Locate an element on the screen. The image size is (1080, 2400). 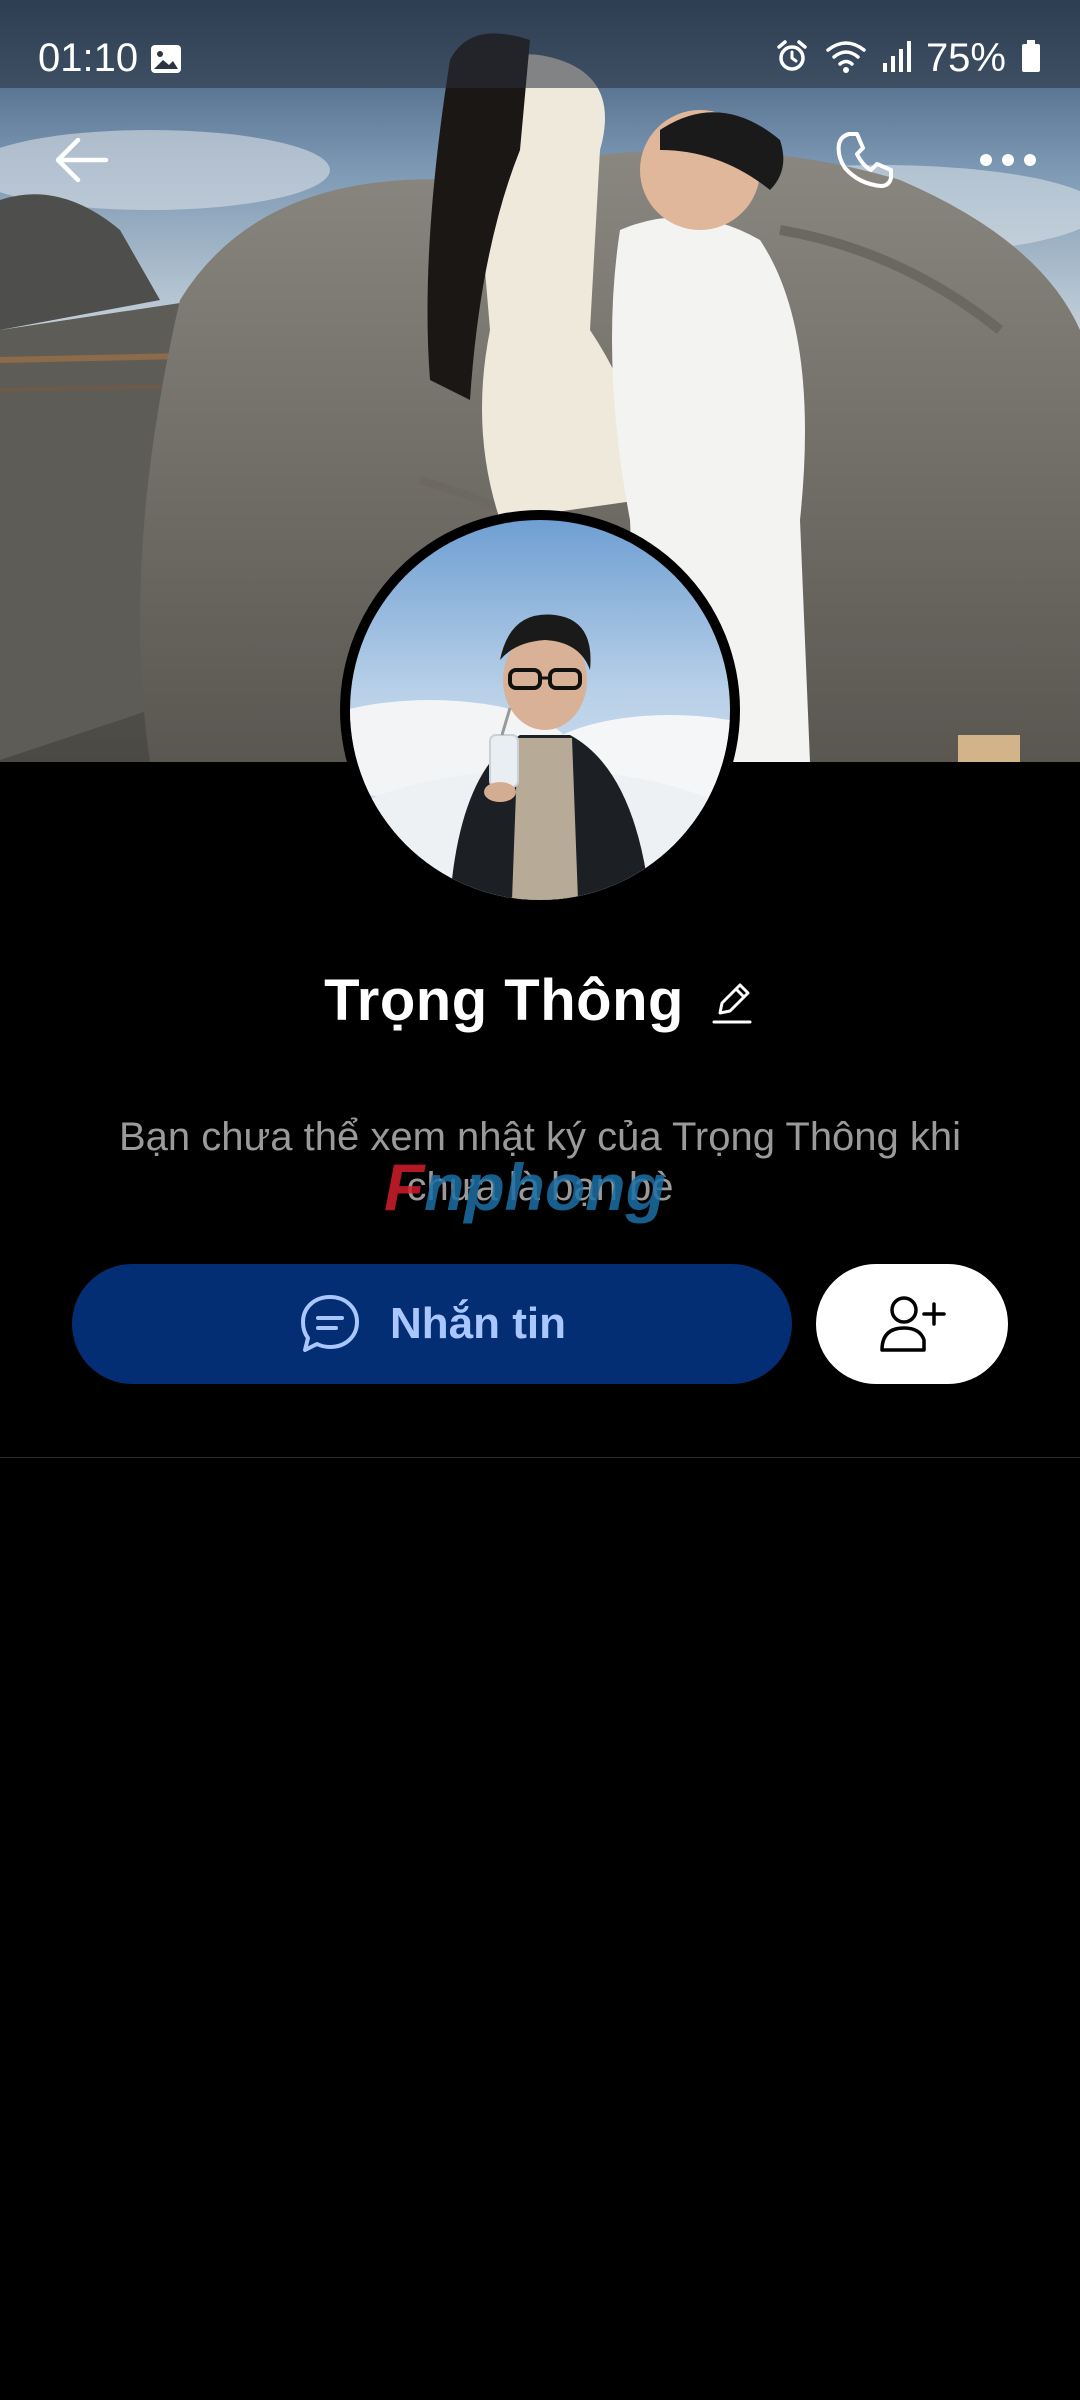
profile-top-bar is located at coordinates (540, 160).